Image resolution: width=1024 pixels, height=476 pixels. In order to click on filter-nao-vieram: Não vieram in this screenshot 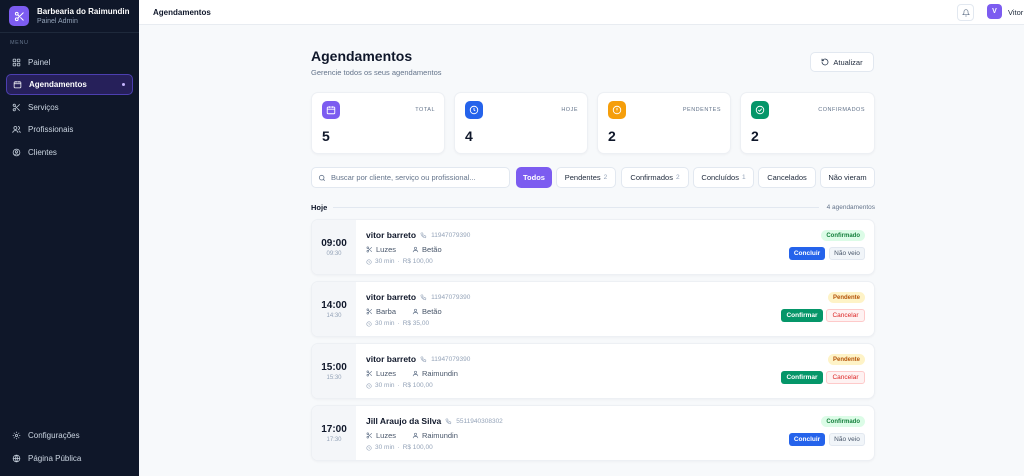, I will do `click(847, 177)`.